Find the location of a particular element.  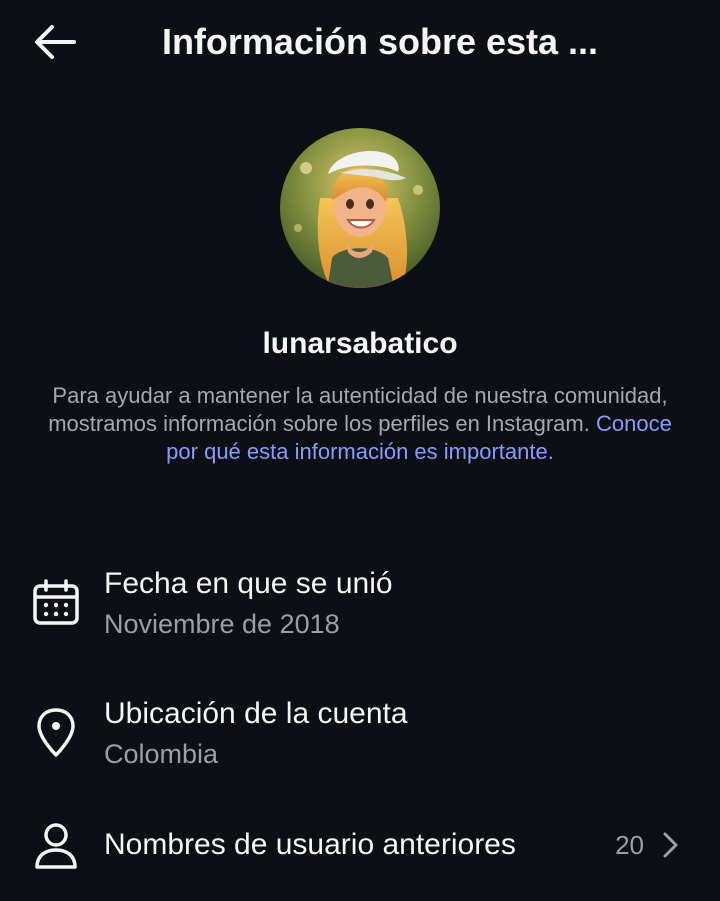

former-usernames-count: 20 is located at coordinates (629, 845).